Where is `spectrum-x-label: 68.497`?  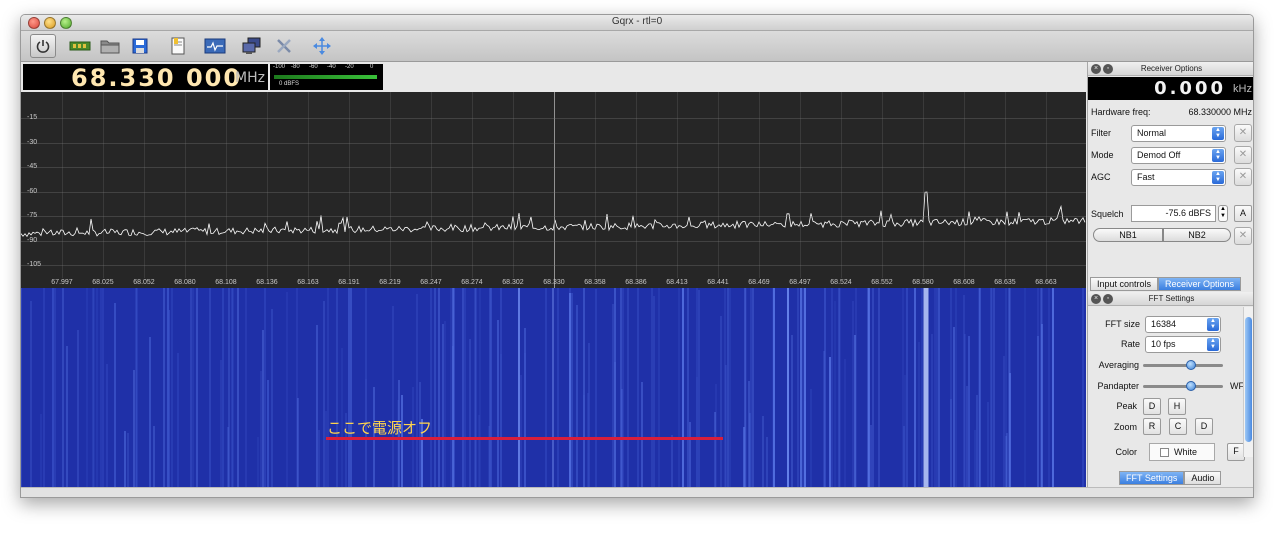 spectrum-x-label: 68.497 is located at coordinates (800, 282).